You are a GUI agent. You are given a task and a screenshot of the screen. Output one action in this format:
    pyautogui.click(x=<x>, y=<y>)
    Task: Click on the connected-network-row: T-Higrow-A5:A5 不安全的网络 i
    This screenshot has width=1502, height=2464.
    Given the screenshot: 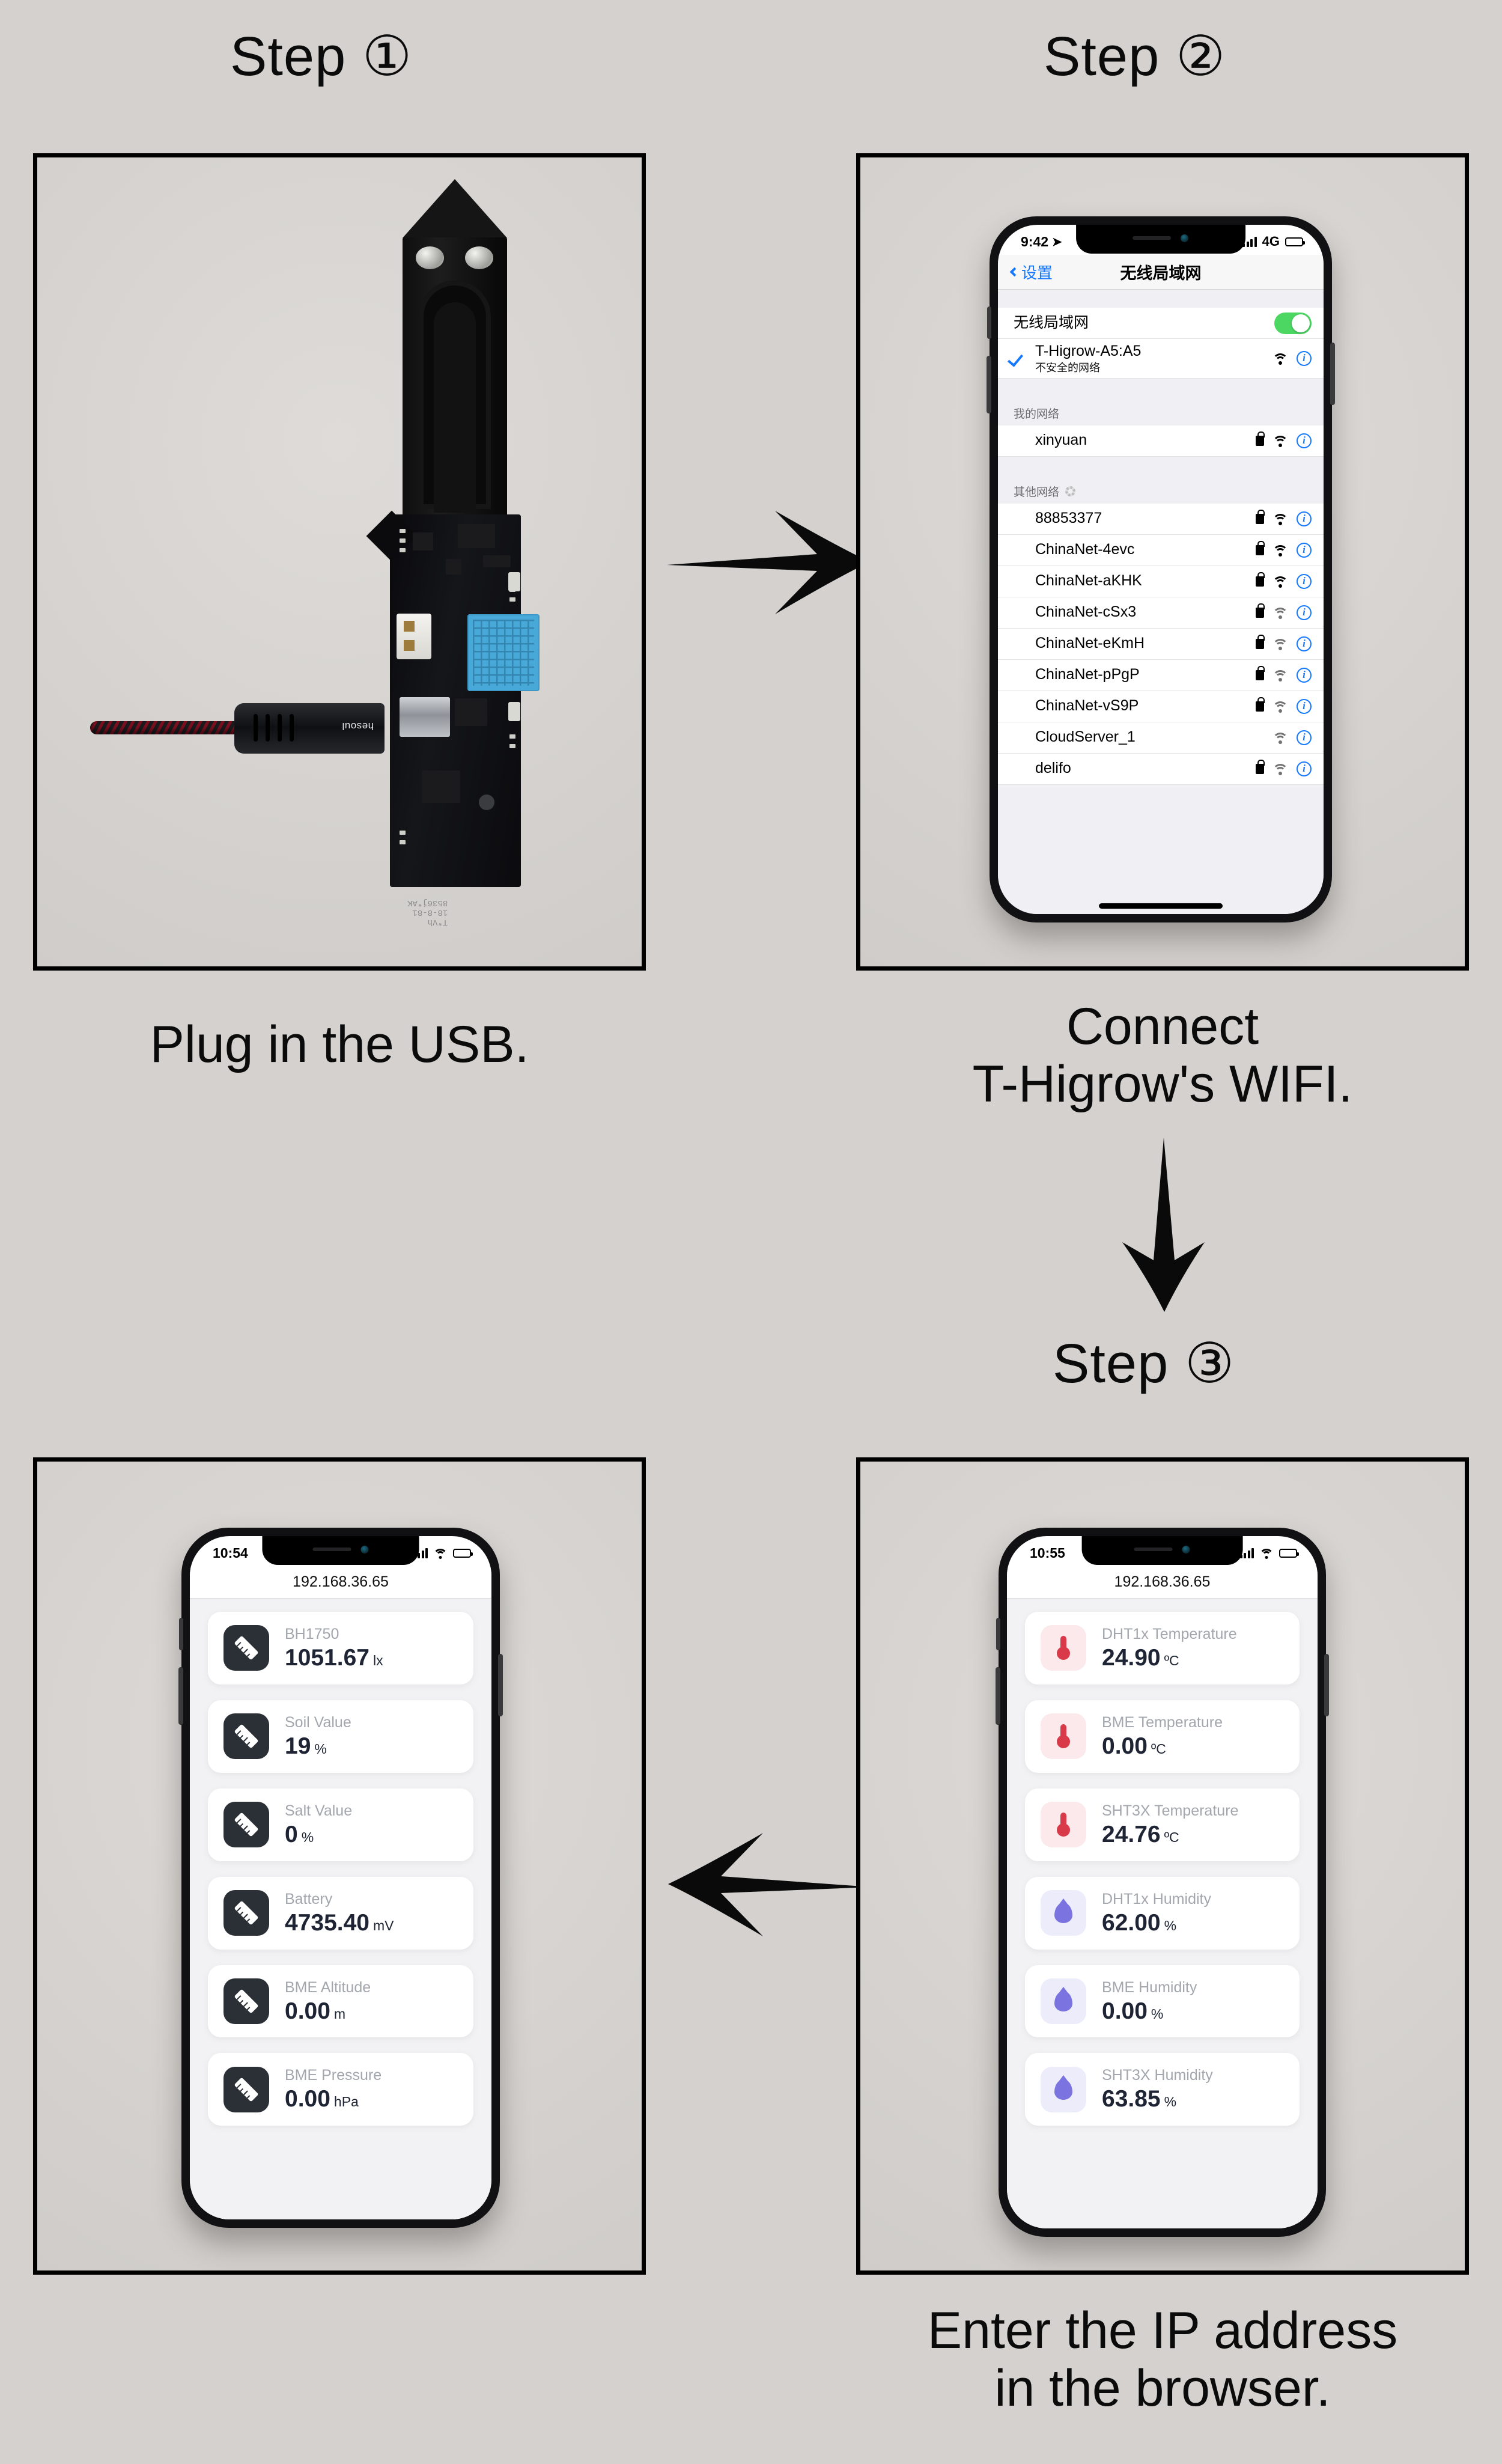 What is the action you would take?
    pyautogui.click(x=1161, y=359)
    